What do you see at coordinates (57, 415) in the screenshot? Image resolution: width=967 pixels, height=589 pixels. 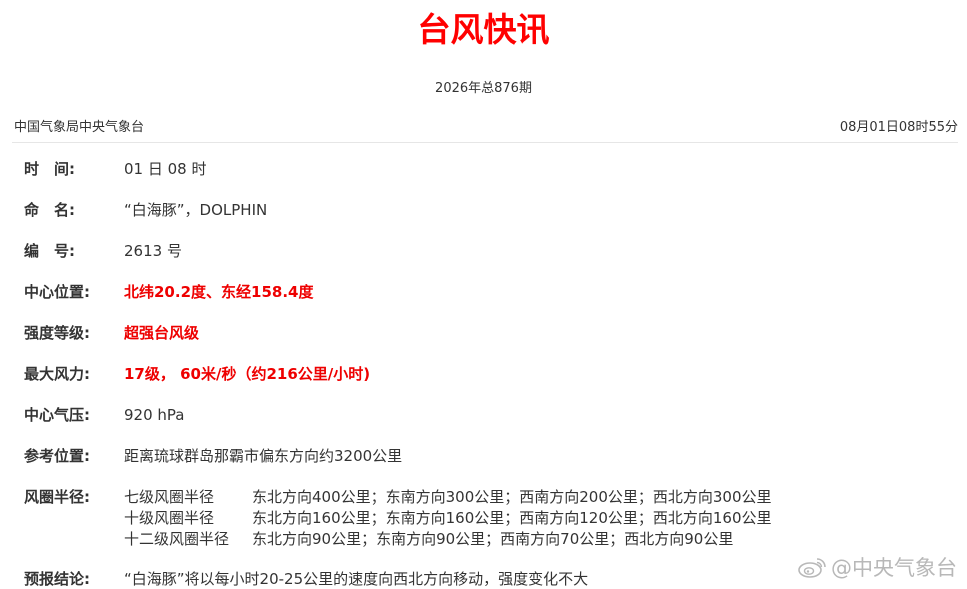 I see `field-label: 中心气压:` at bounding box center [57, 415].